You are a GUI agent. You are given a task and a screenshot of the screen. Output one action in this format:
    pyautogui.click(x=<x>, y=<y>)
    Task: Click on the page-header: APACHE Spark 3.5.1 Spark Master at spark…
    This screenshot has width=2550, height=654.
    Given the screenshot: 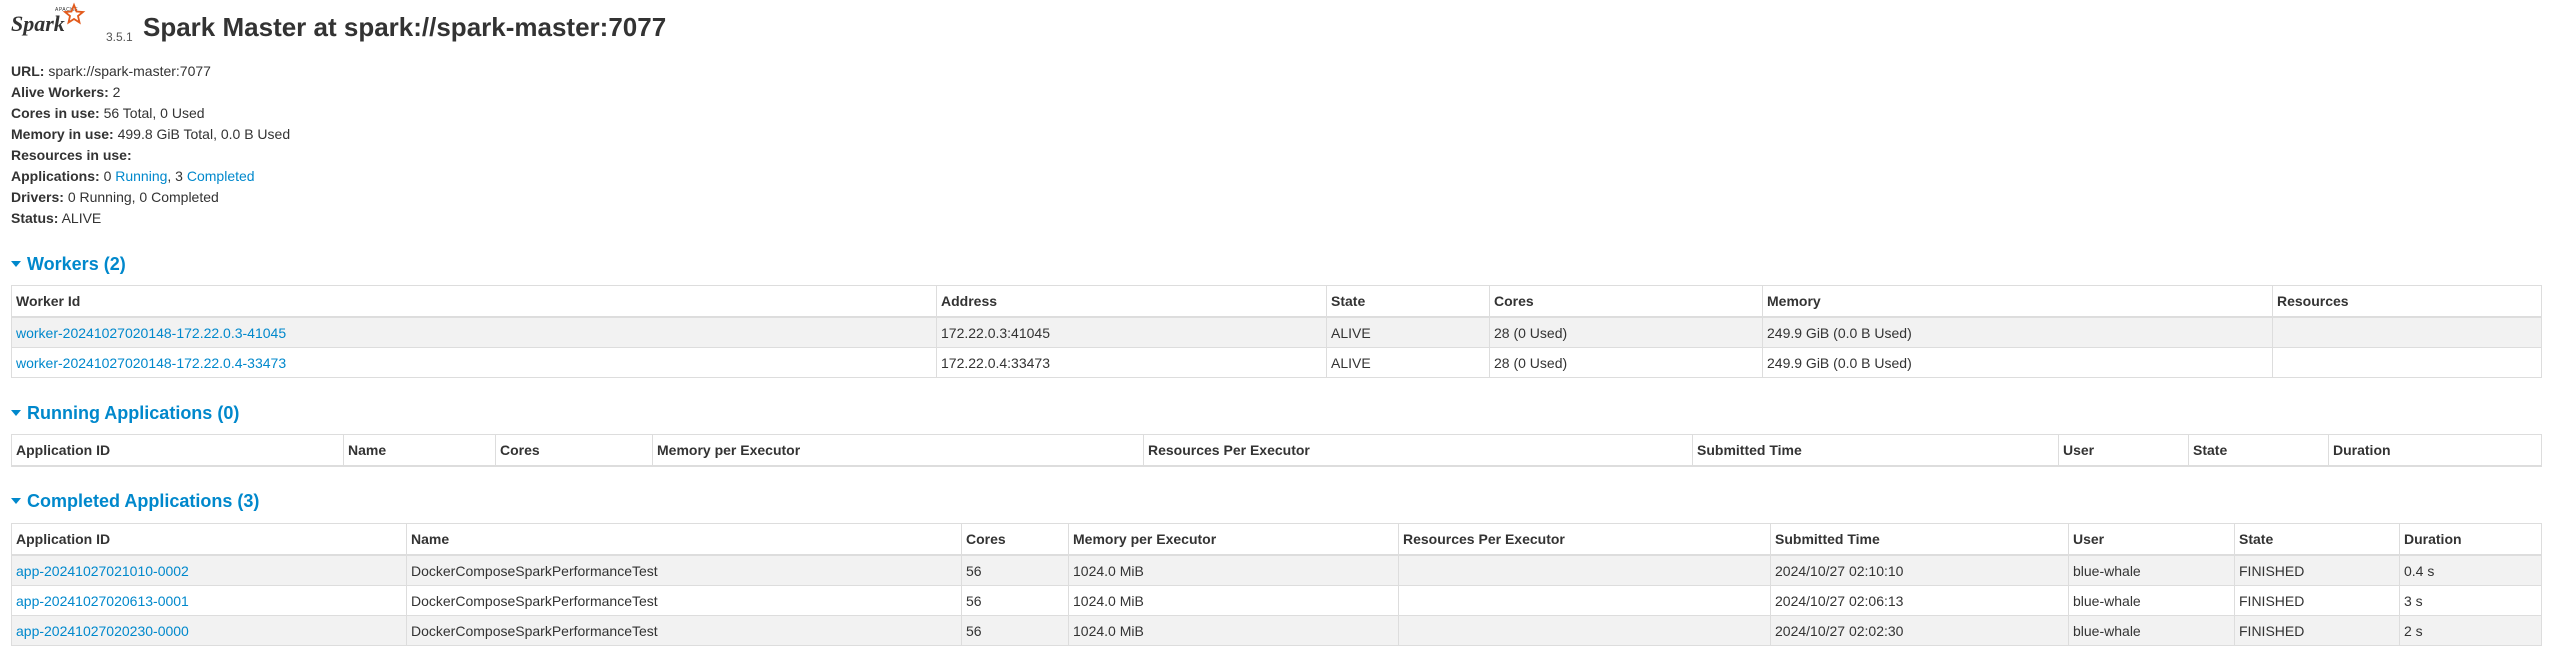 What is the action you would take?
    pyautogui.click(x=611, y=24)
    